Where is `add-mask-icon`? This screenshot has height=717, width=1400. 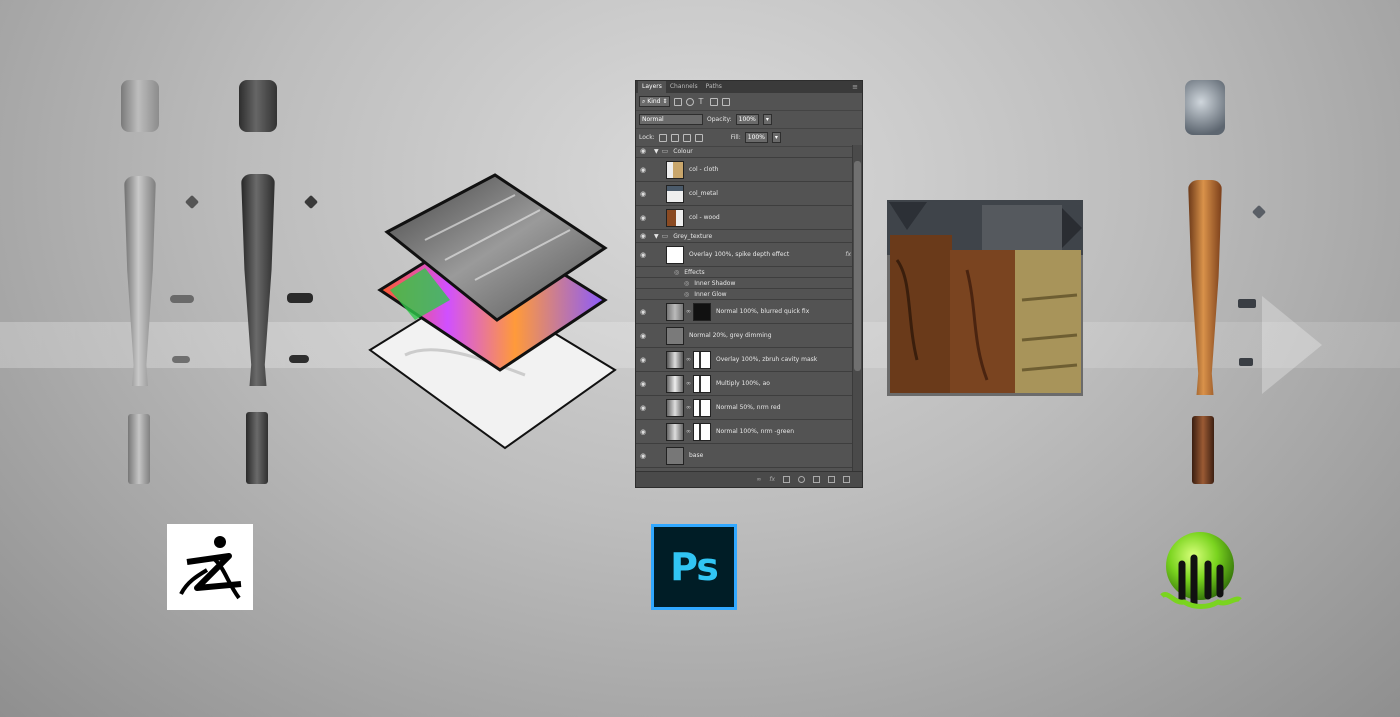 add-mask-icon is located at coordinates (786, 479).